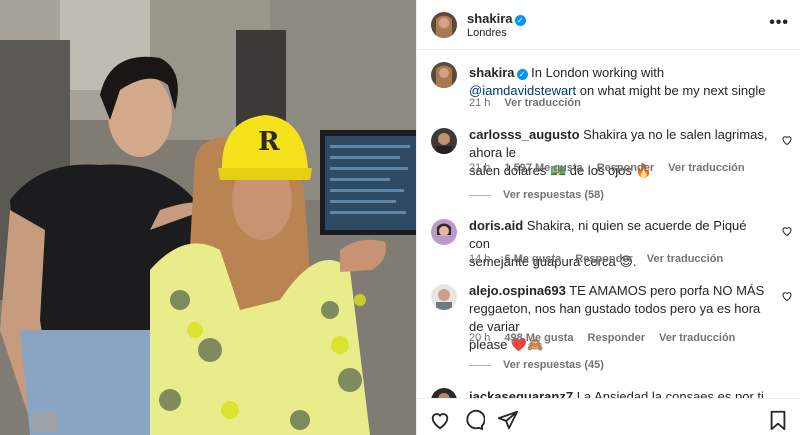 Image resolution: width=800 pixels, height=435 pixels. I want to click on author-line: shakira ✓, so click(496, 18).